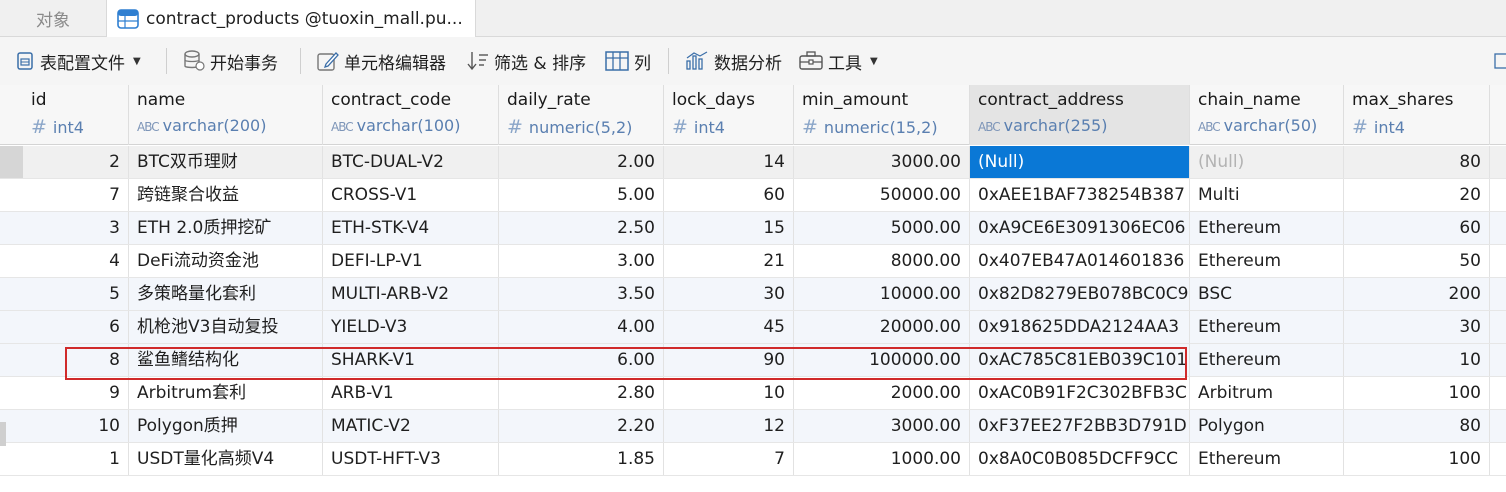 The image size is (1506, 492). Describe the element at coordinates (581, 459) in the screenshot. I see `cell-daily-rate: 1.85` at that location.